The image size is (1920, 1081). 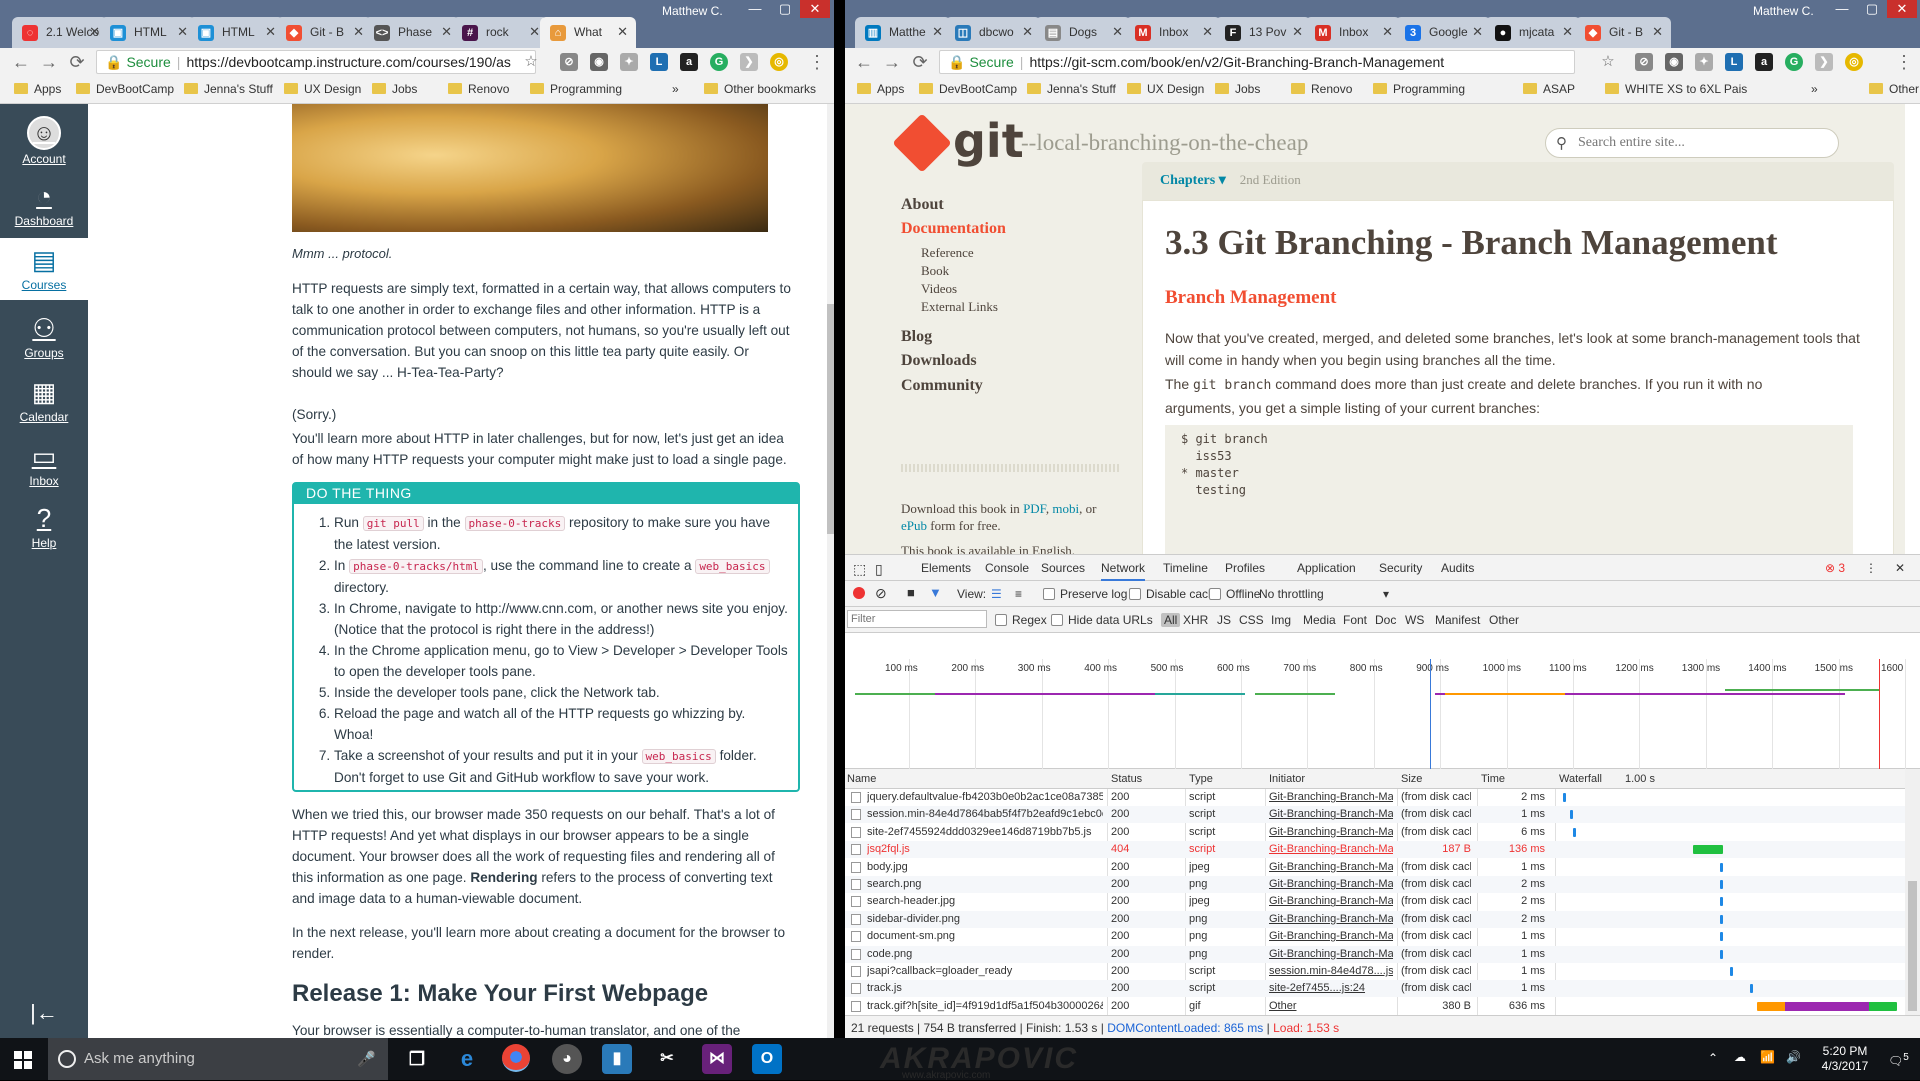 What do you see at coordinates (1385, 620) in the screenshot?
I see `filter-type-doc: Doc` at bounding box center [1385, 620].